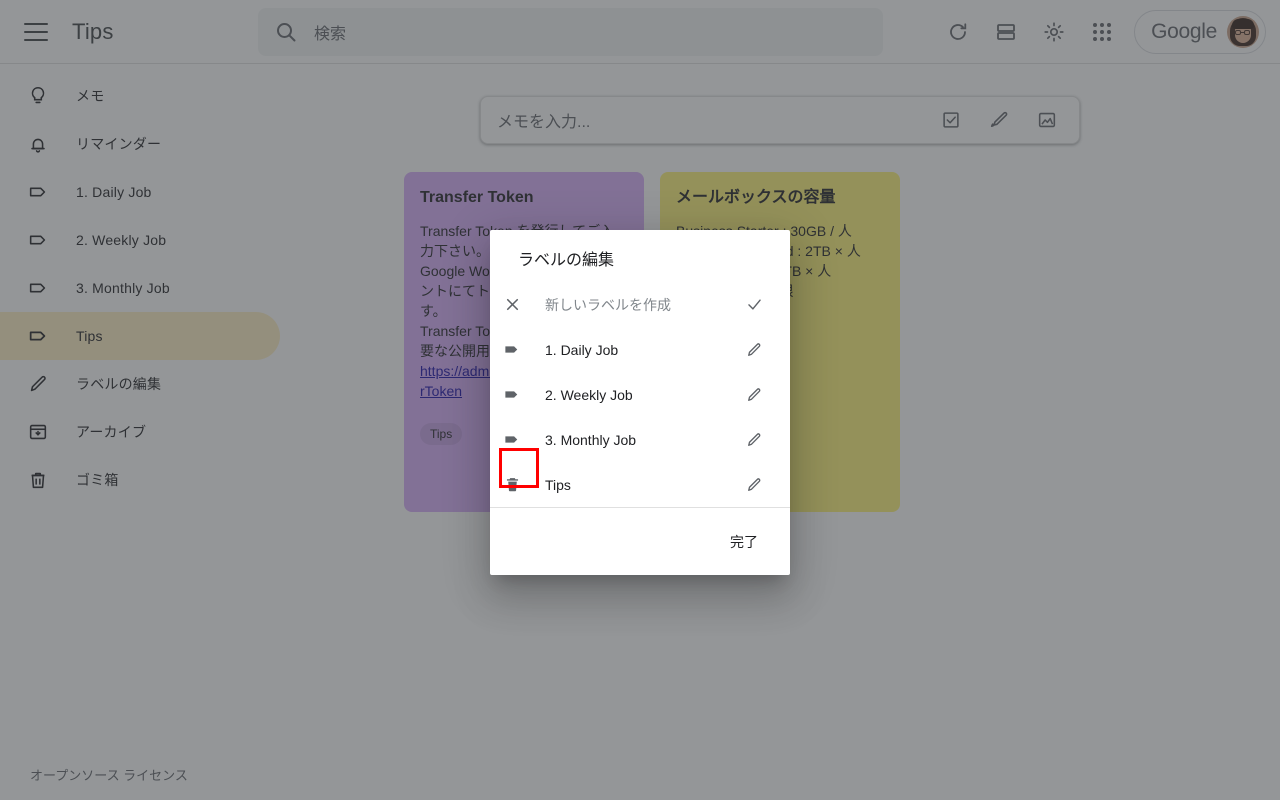 The image size is (1280, 800). I want to click on label-row-daily-job: 1. Daily Job, so click(640, 349).